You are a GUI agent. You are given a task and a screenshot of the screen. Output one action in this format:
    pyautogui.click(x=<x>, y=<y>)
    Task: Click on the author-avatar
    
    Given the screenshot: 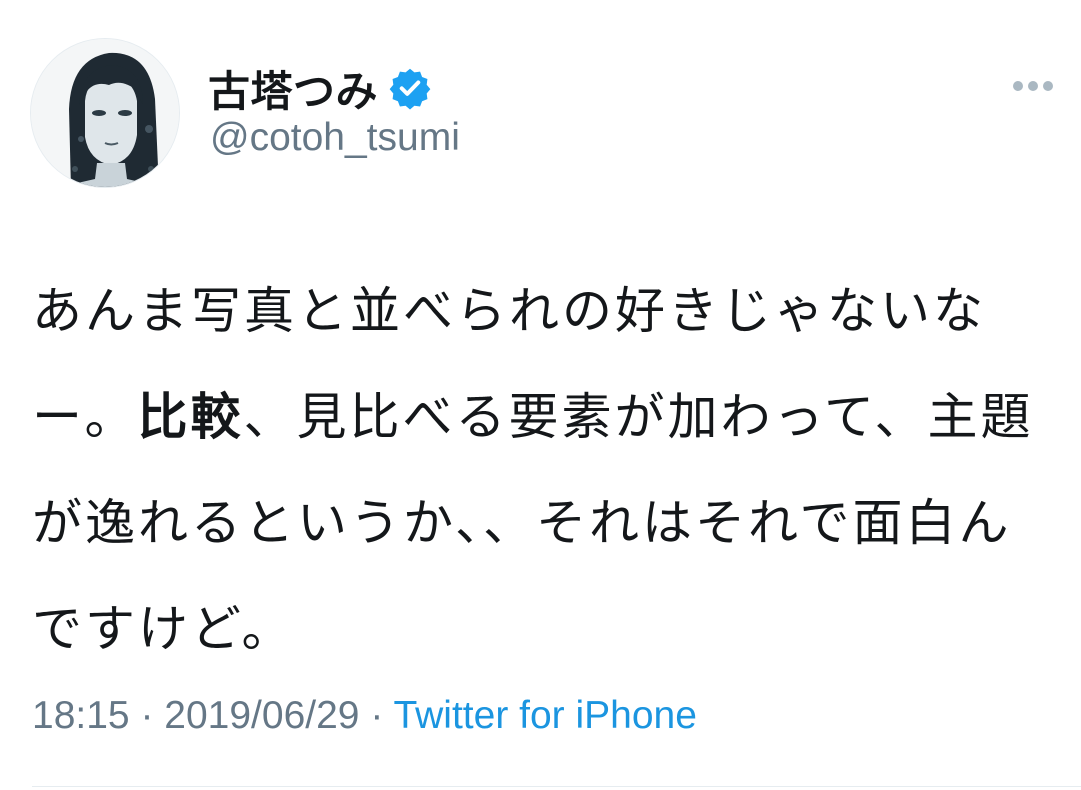 What is the action you would take?
    pyautogui.click(x=105, y=113)
    